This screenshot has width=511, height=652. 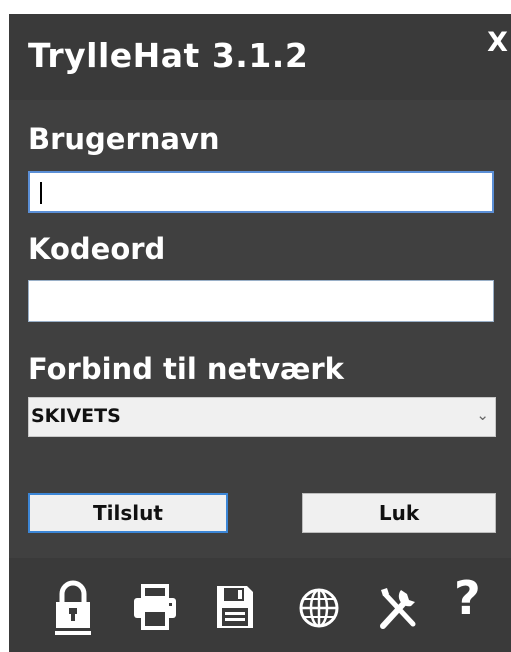 I want to click on connect-button: Tilslut, so click(x=128, y=513).